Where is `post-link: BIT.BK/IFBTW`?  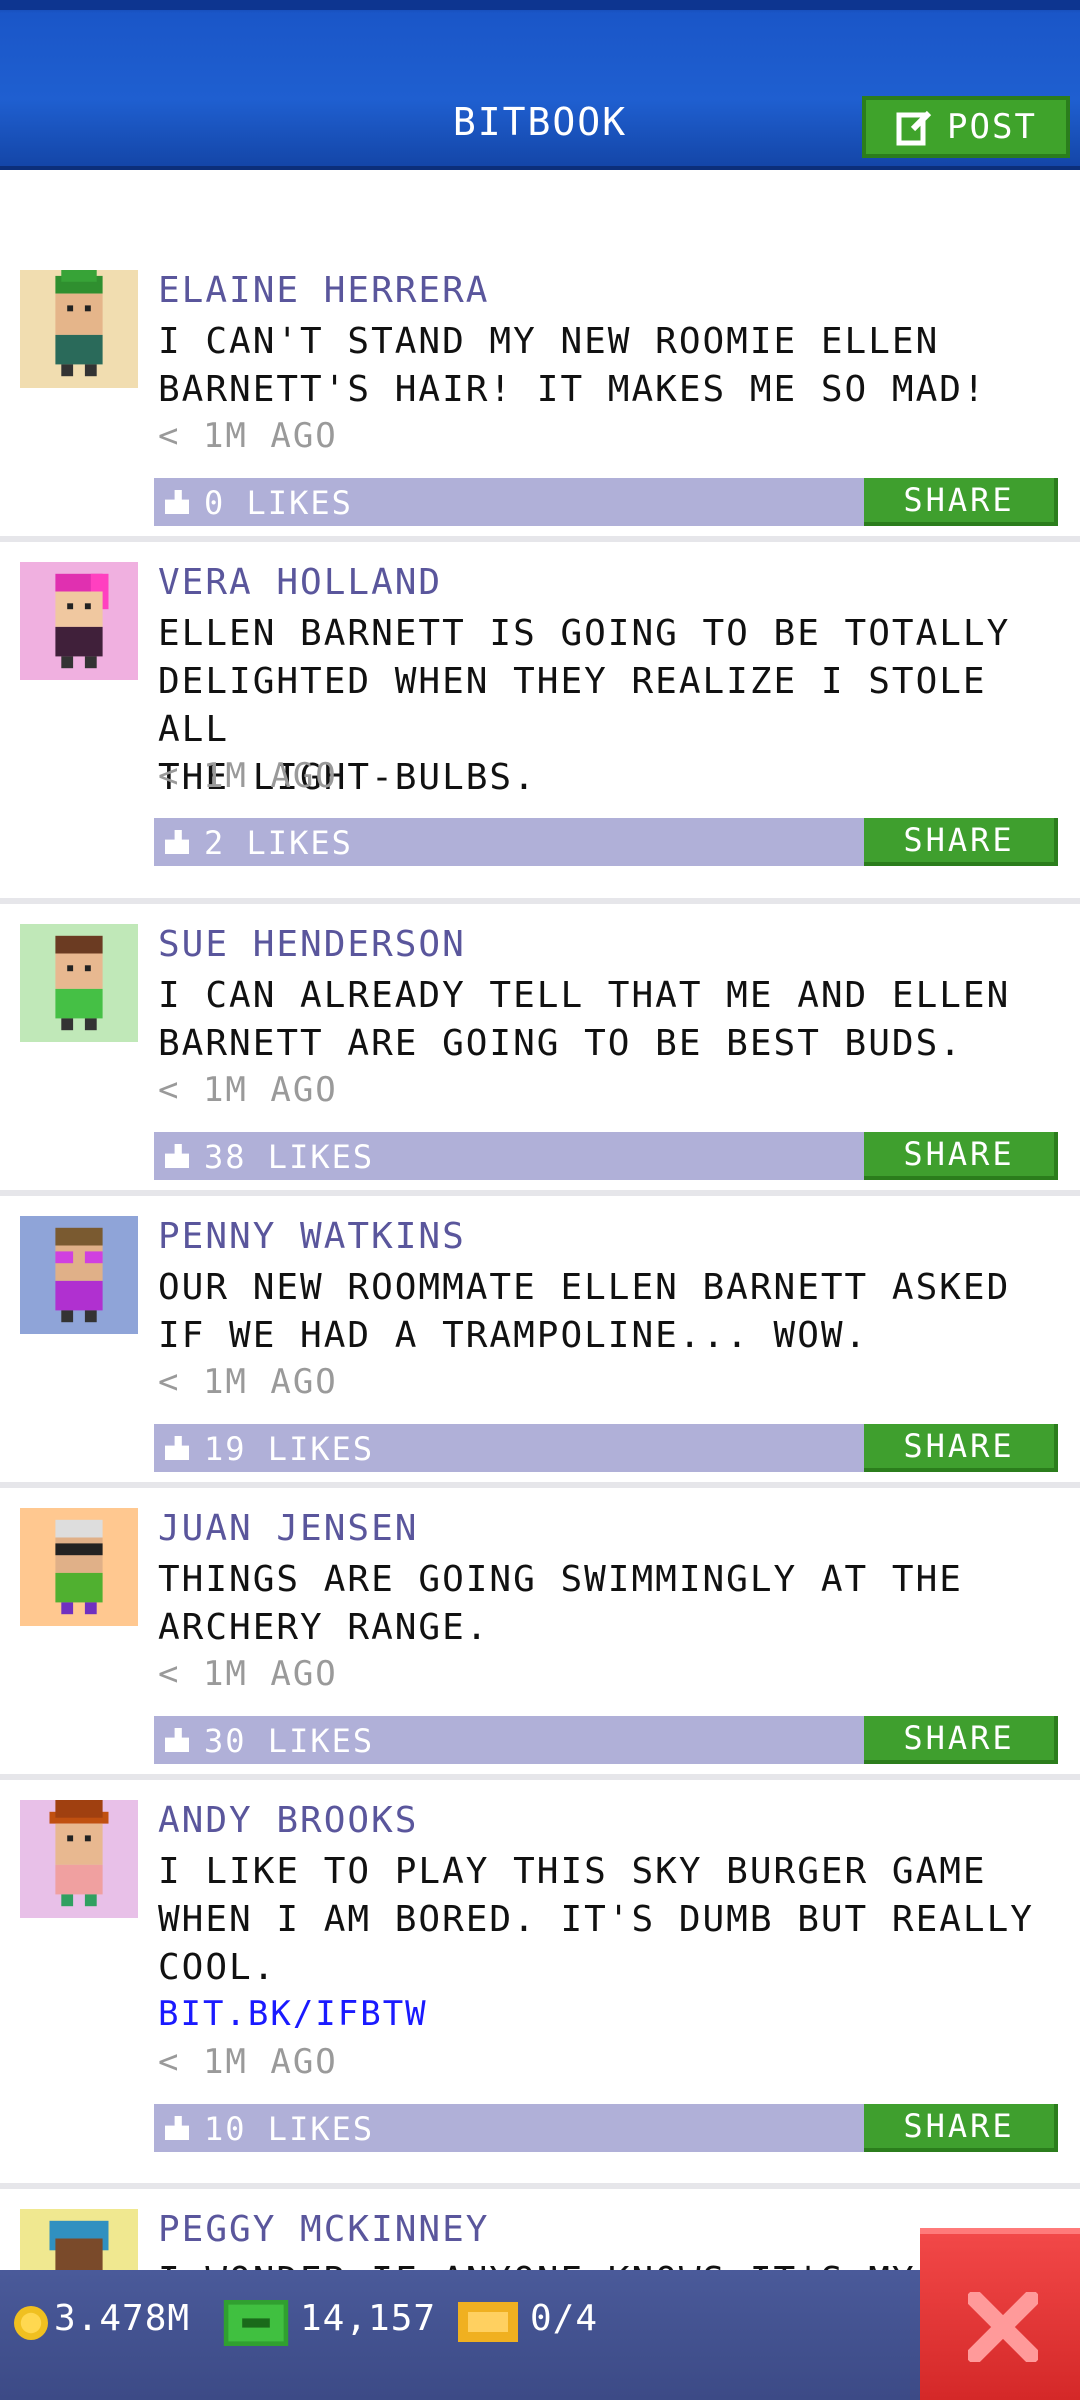
post-link: BIT.BK/IFBTW is located at coordinates (293, 2014).